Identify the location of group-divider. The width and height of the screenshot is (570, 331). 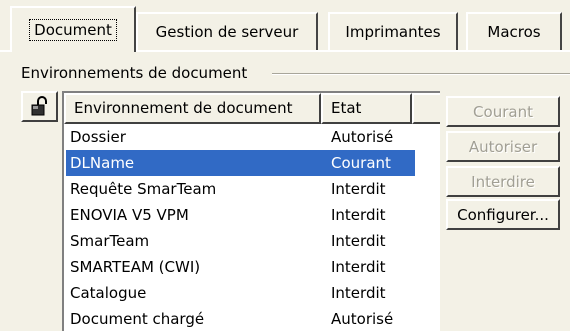
(421, 74).